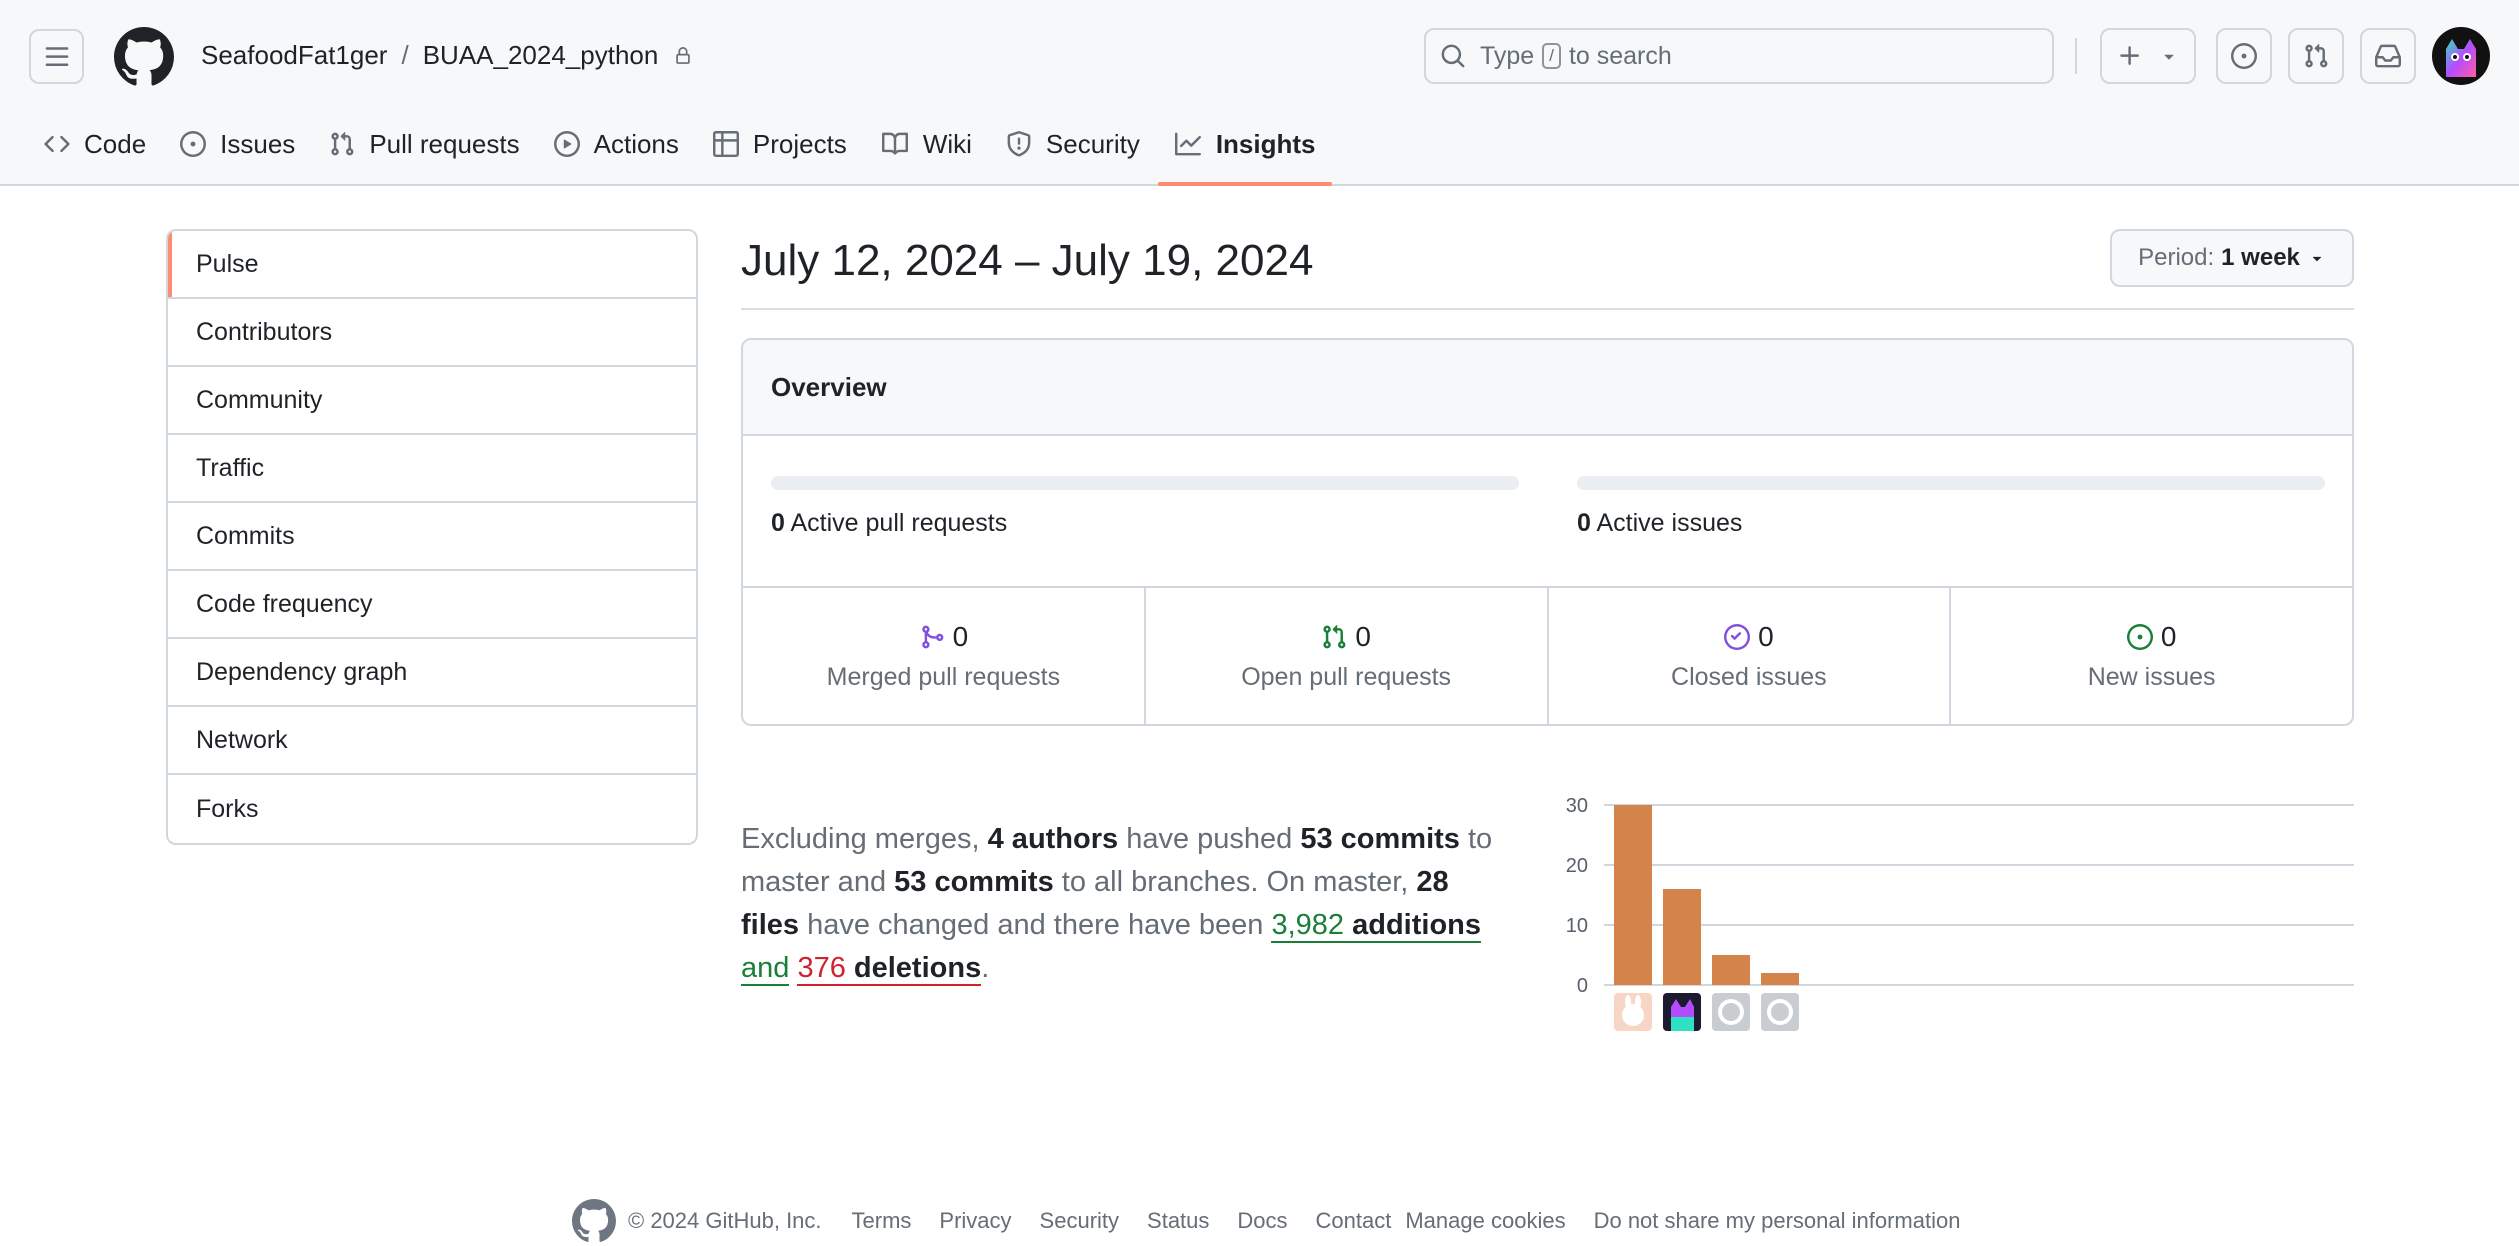 This screenshot has height=1246, width=2519. Describe the element at coordinates (1308, 925) in the screenshot. I see `additions-count: 3,982` at that location.